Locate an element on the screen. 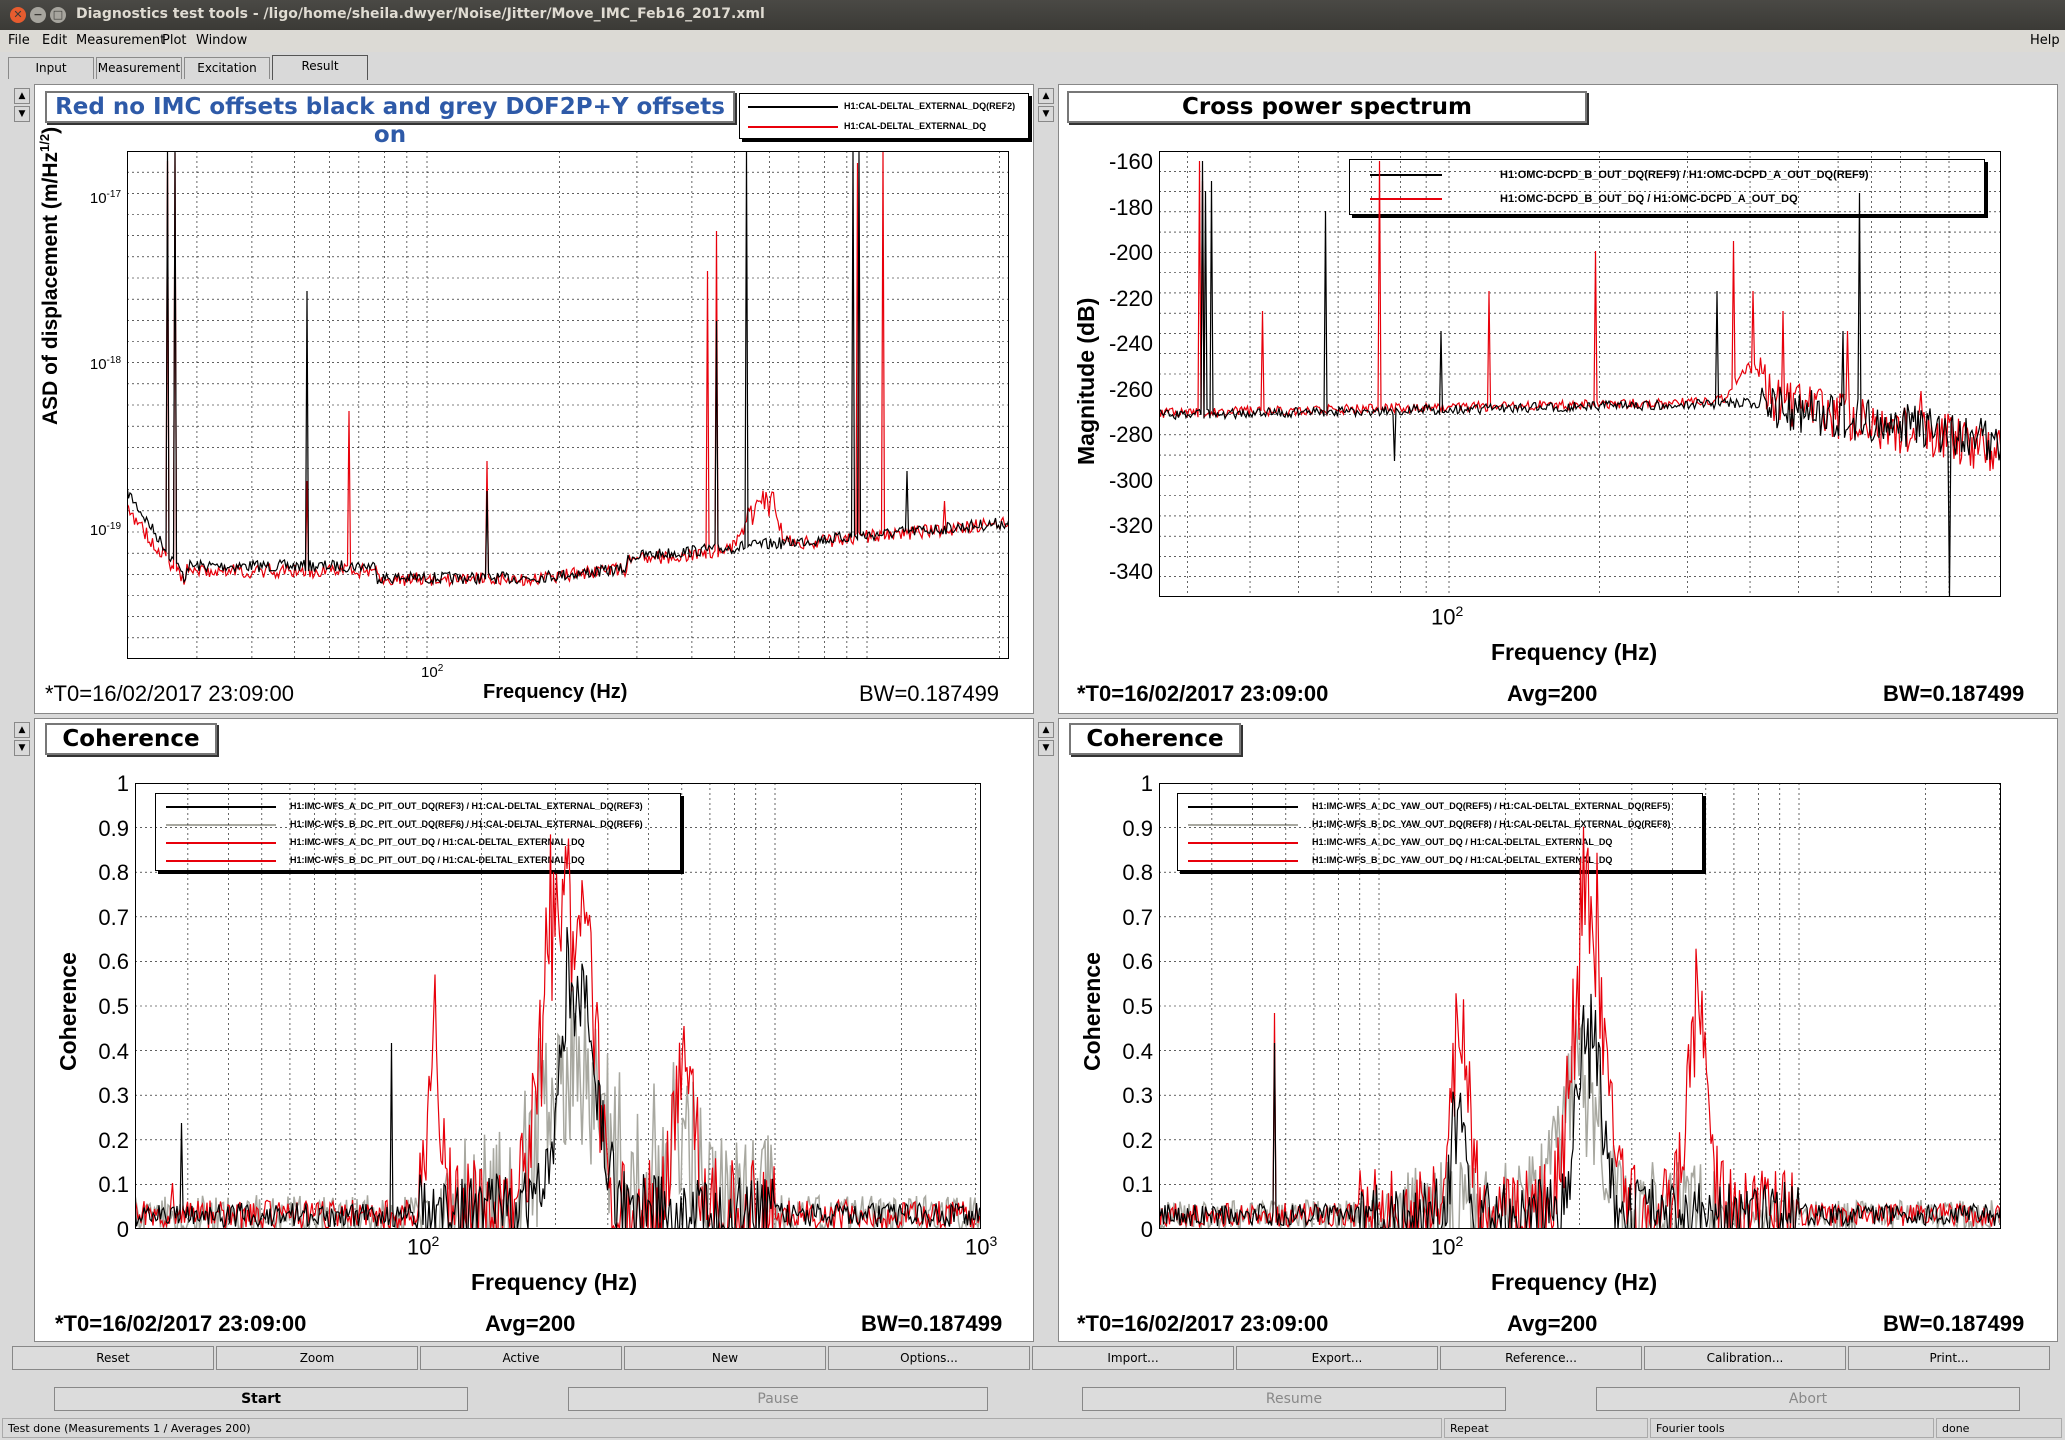 This screenshot has width=2065, height=1440. tab-excitation: Excitation is located at coordinates (227, 68).